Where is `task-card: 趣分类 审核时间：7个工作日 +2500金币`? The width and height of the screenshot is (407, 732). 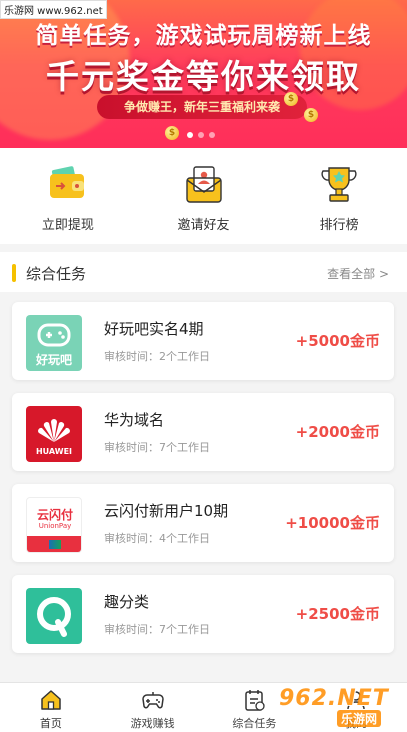
task-card: 趣分类 审核时间：7个工作日 +2500金币 is located at coordinates (203, 614).